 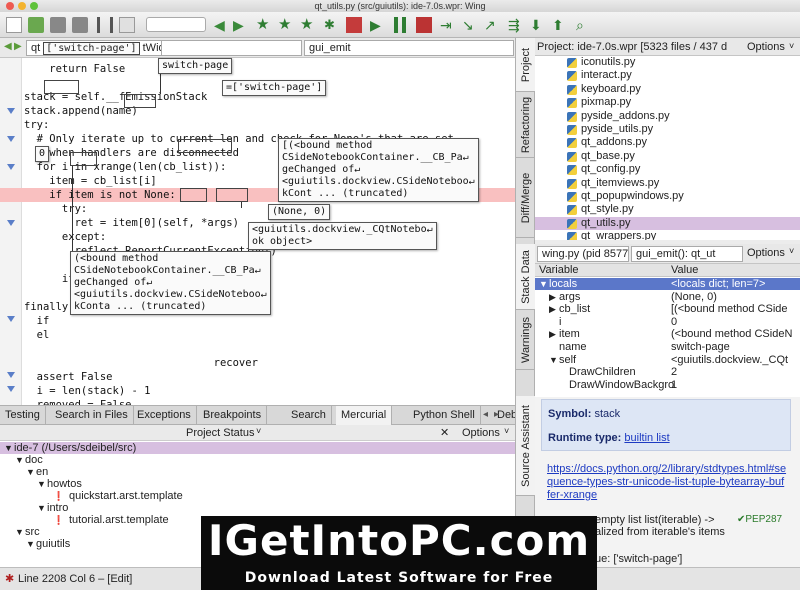 I want to click on tree-row: ▼ ide-7 (/Users/sdeibel/src), so click(x=257, y=448).